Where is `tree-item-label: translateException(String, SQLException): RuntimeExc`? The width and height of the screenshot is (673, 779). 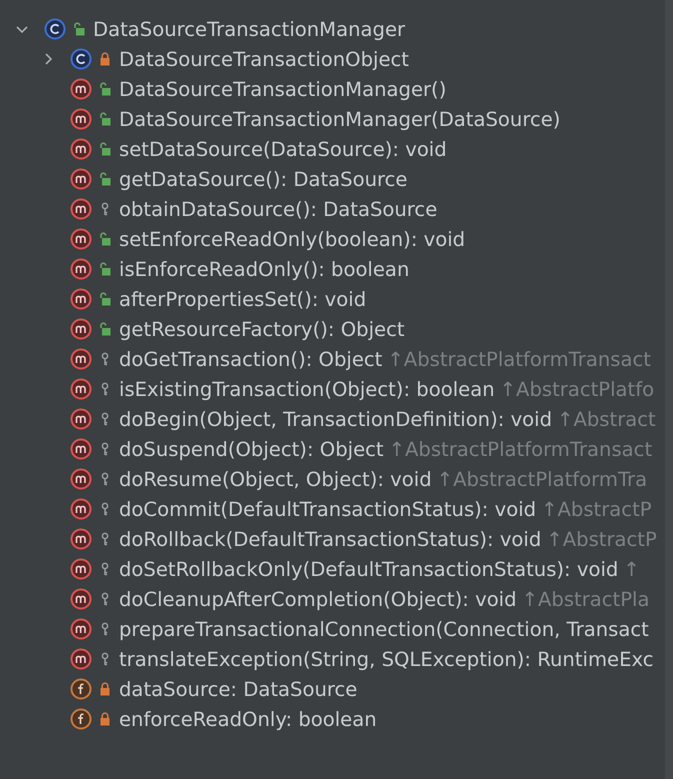 tree-item-label: translateException(String, SQLException): RuntimeExc is located at coordinates (386, 659).